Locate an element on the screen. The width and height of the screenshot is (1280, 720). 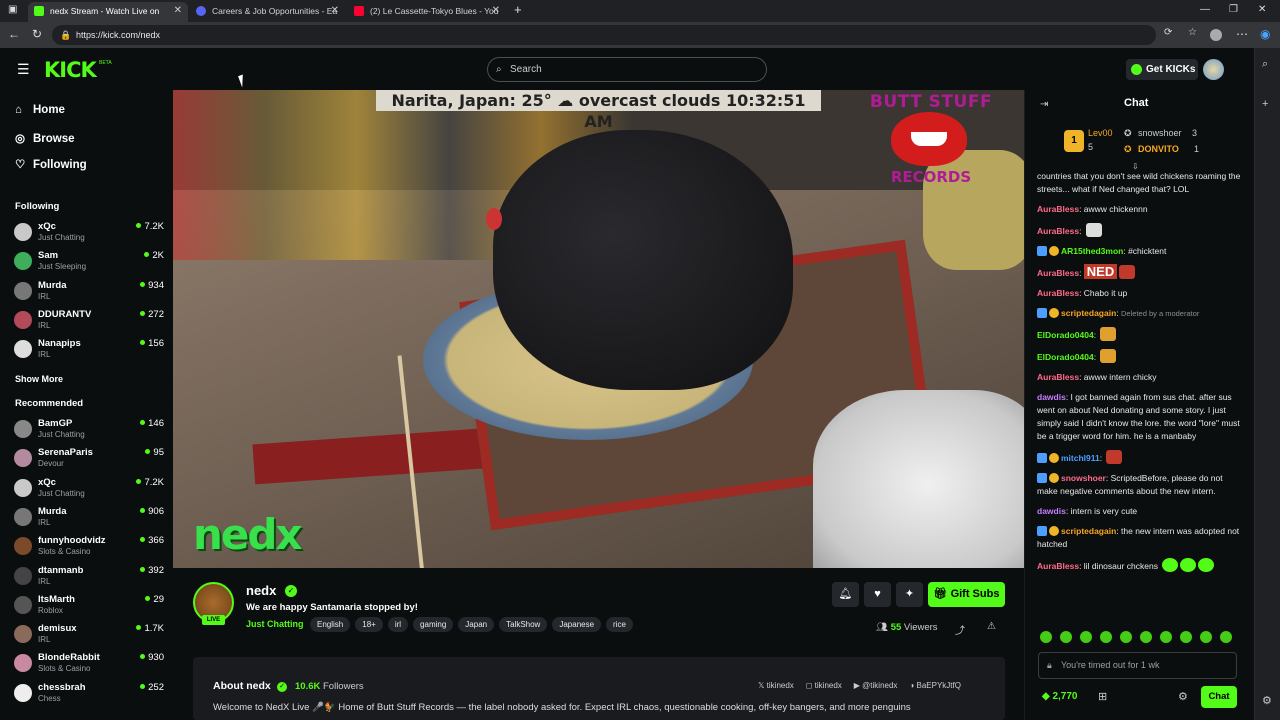
more-icon: ⋯ is located at coordinates (1242, 34).